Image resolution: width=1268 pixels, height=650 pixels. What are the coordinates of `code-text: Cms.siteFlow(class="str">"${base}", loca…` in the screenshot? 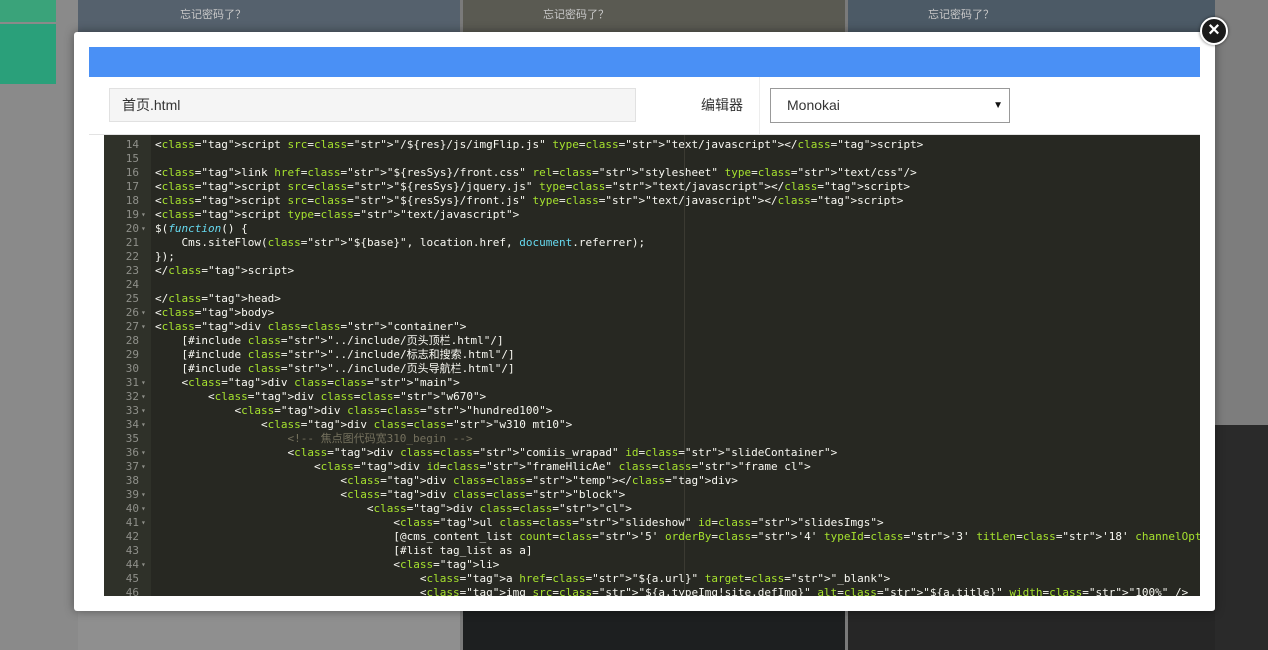 It's located at (400, 242).